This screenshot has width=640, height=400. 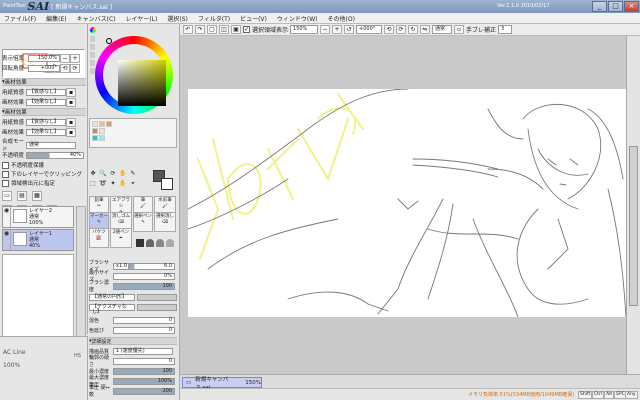 What do you see at coordinates (341, 18) in the screenshot?
I see `menu-other: その他(O)` at bounding box center [341, 18].